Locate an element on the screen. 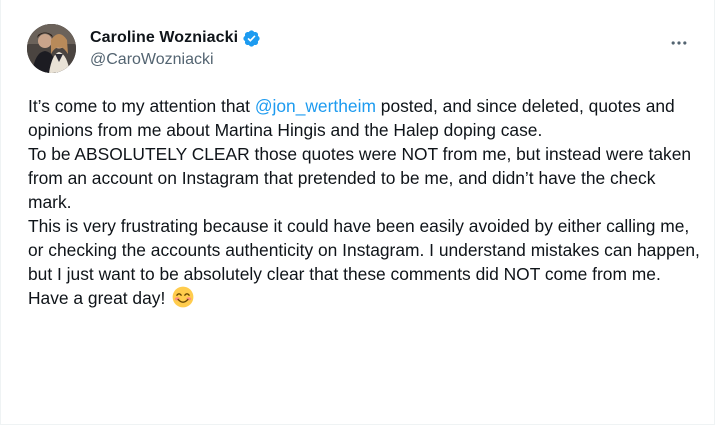 This screenshot has width=715, height=425. author-identity: Caroline Wozniacki @CaroWozniacki is located at coordinates (175, 48).